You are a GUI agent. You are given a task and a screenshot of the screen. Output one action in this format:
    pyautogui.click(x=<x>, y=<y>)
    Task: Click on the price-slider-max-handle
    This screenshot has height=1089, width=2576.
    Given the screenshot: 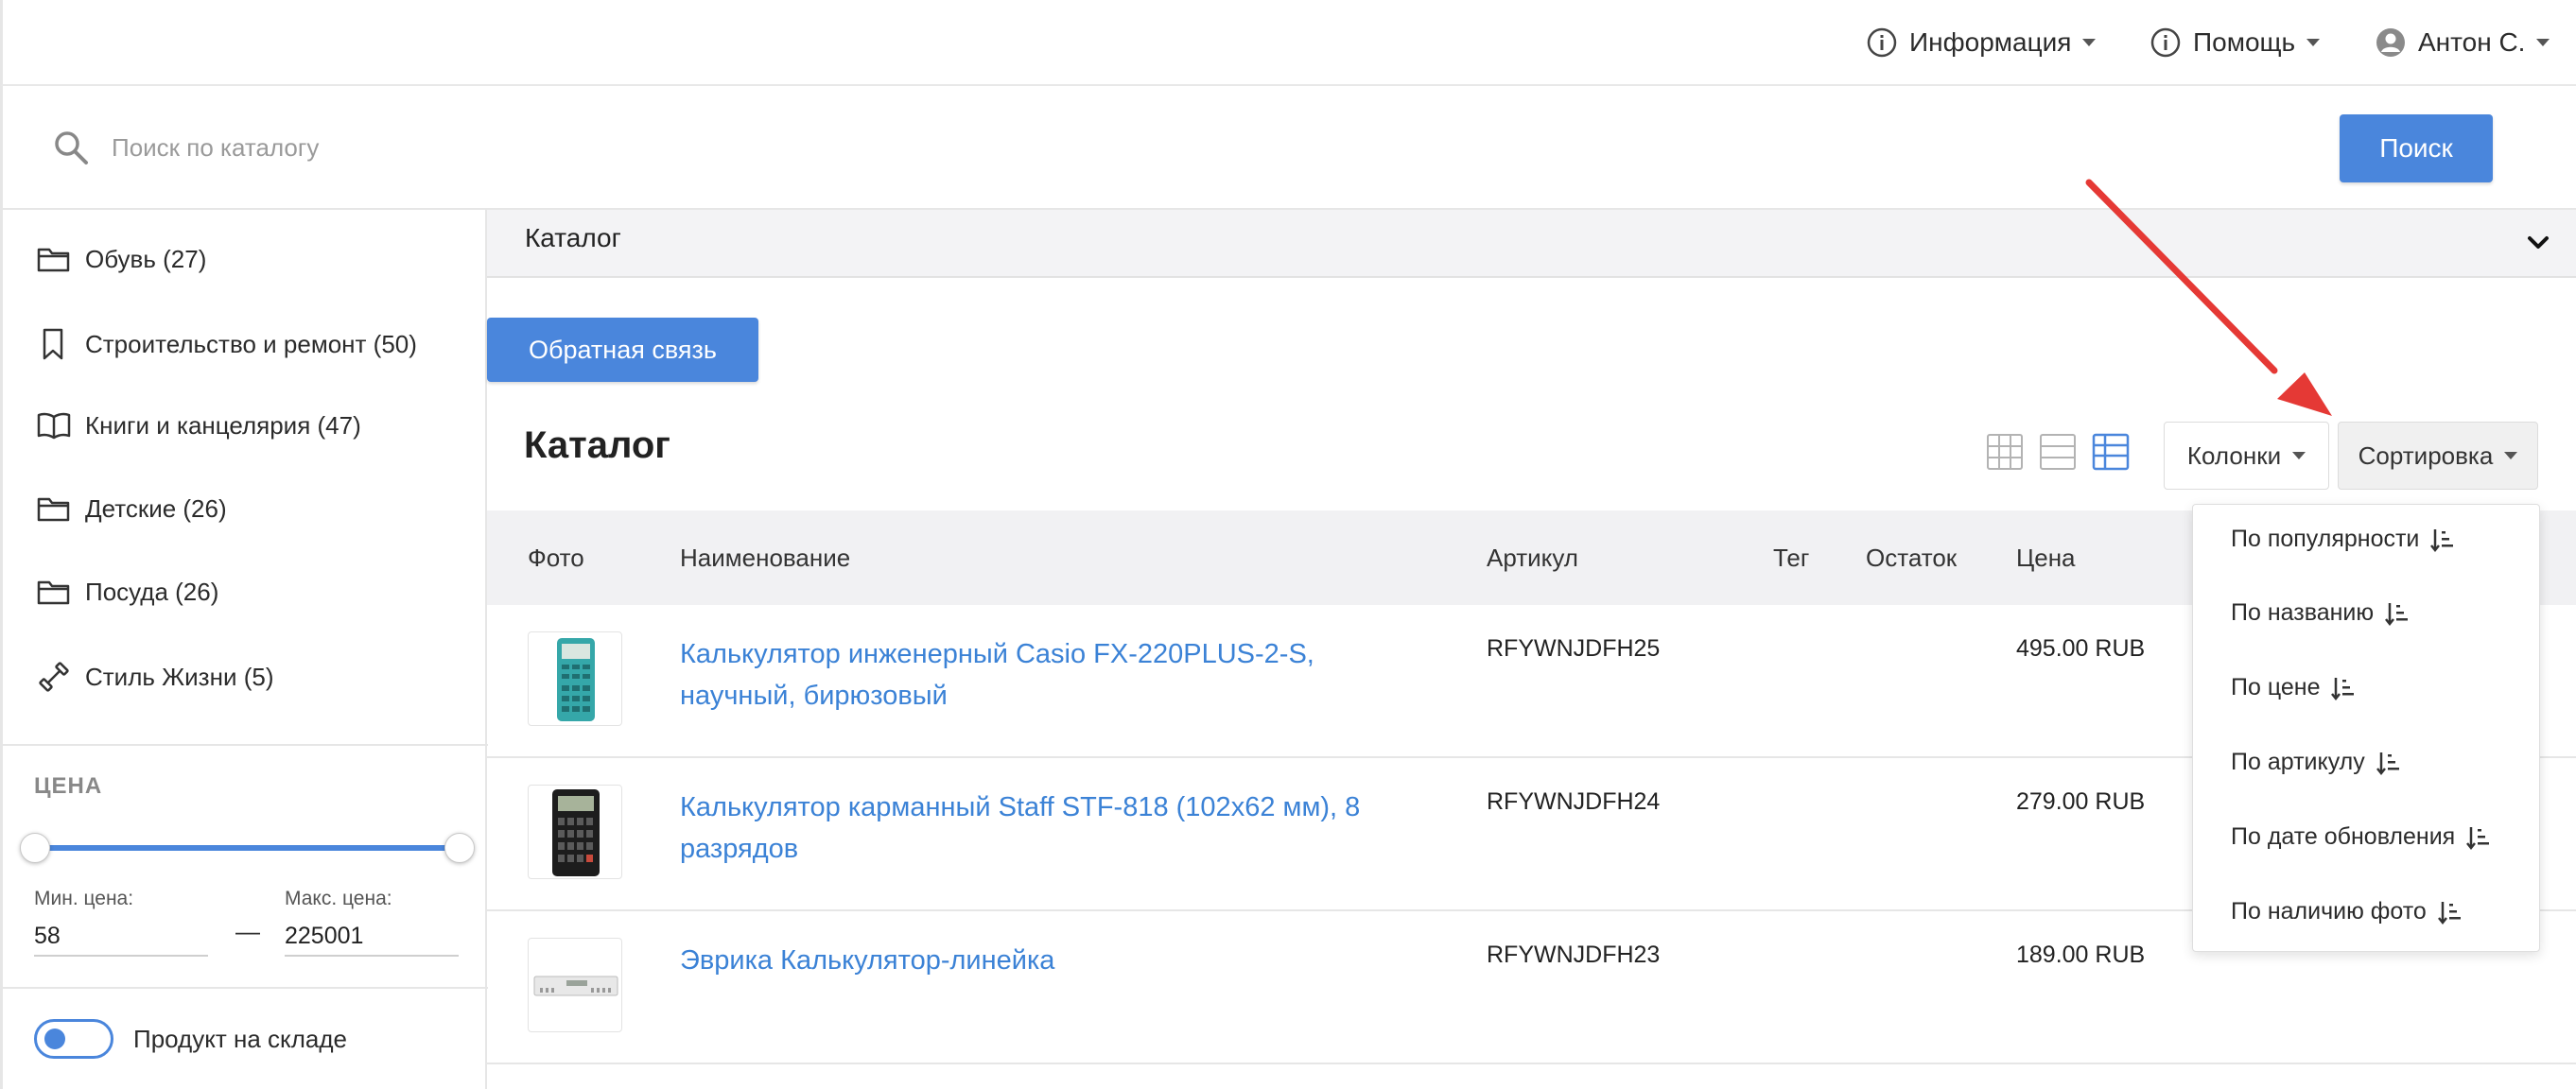 What is the action you would take?
    pyautogui.click(x=459, y=848)
    